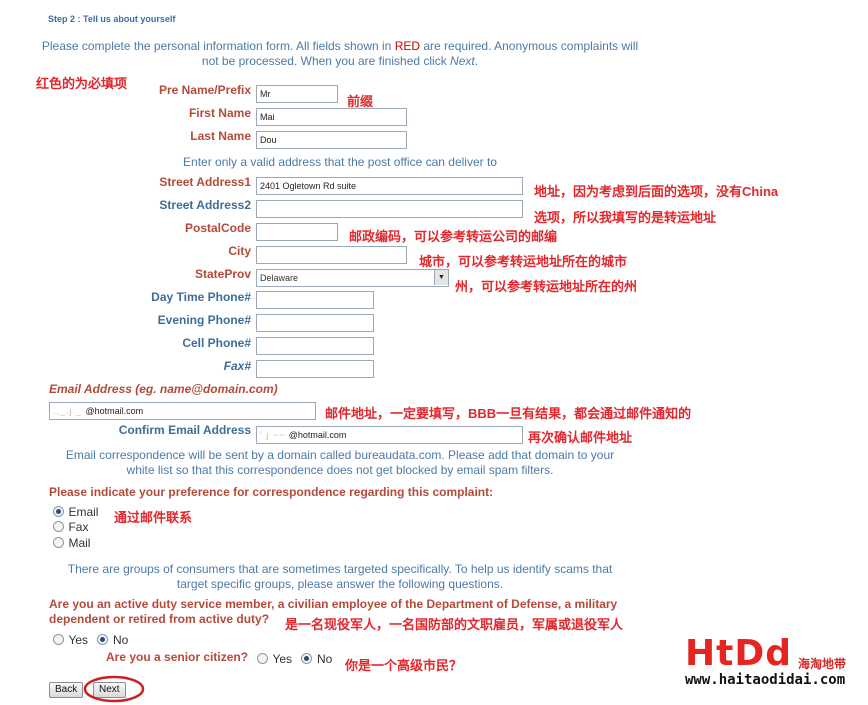 Image resolution: width=868 pixels, height=705 pixels. I want to click on radio-mail-label: Mail, so click(79, 543).